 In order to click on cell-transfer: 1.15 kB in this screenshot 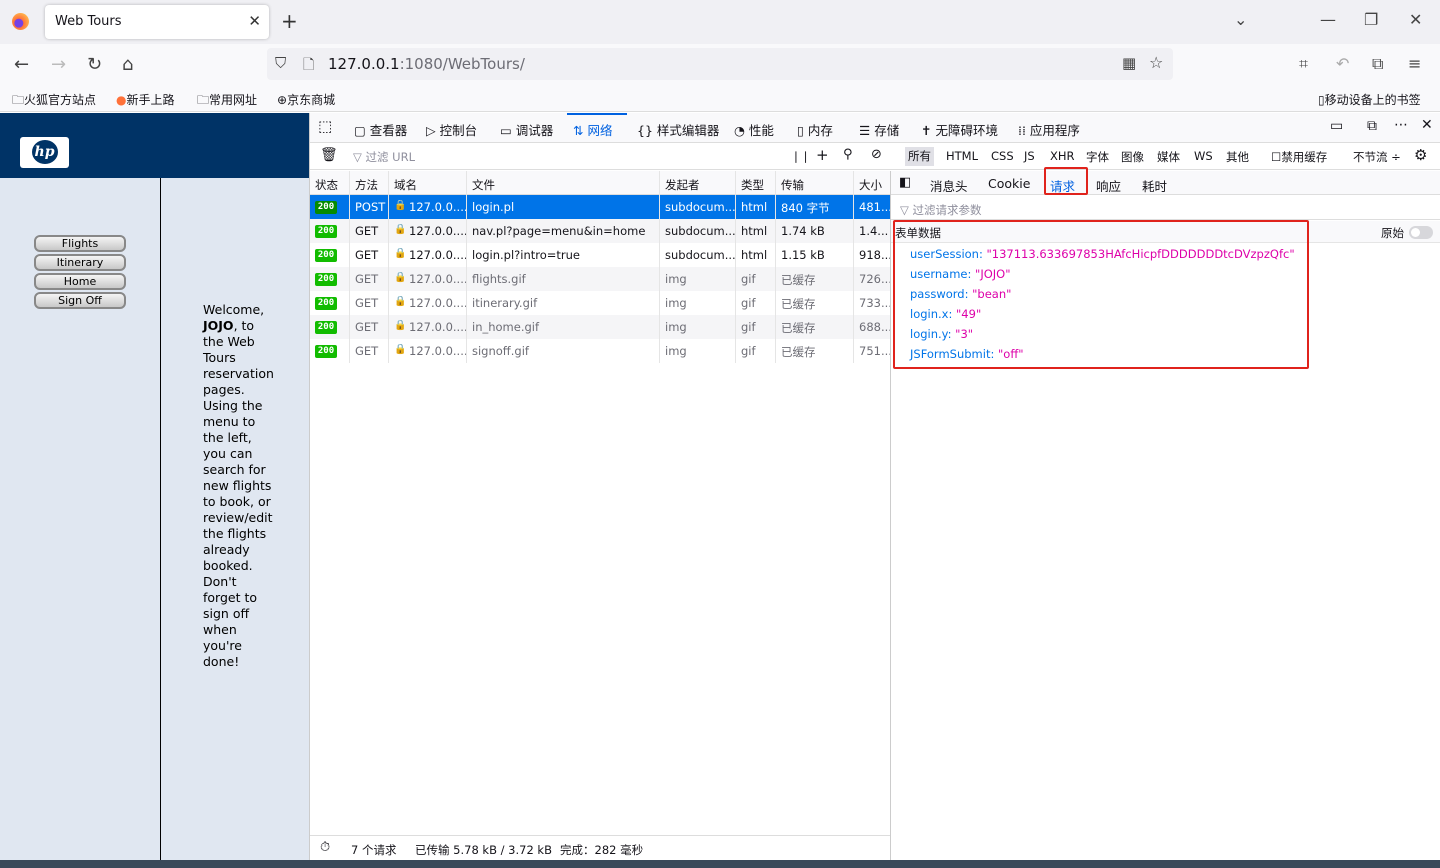, I will do `click(803, 255)`.